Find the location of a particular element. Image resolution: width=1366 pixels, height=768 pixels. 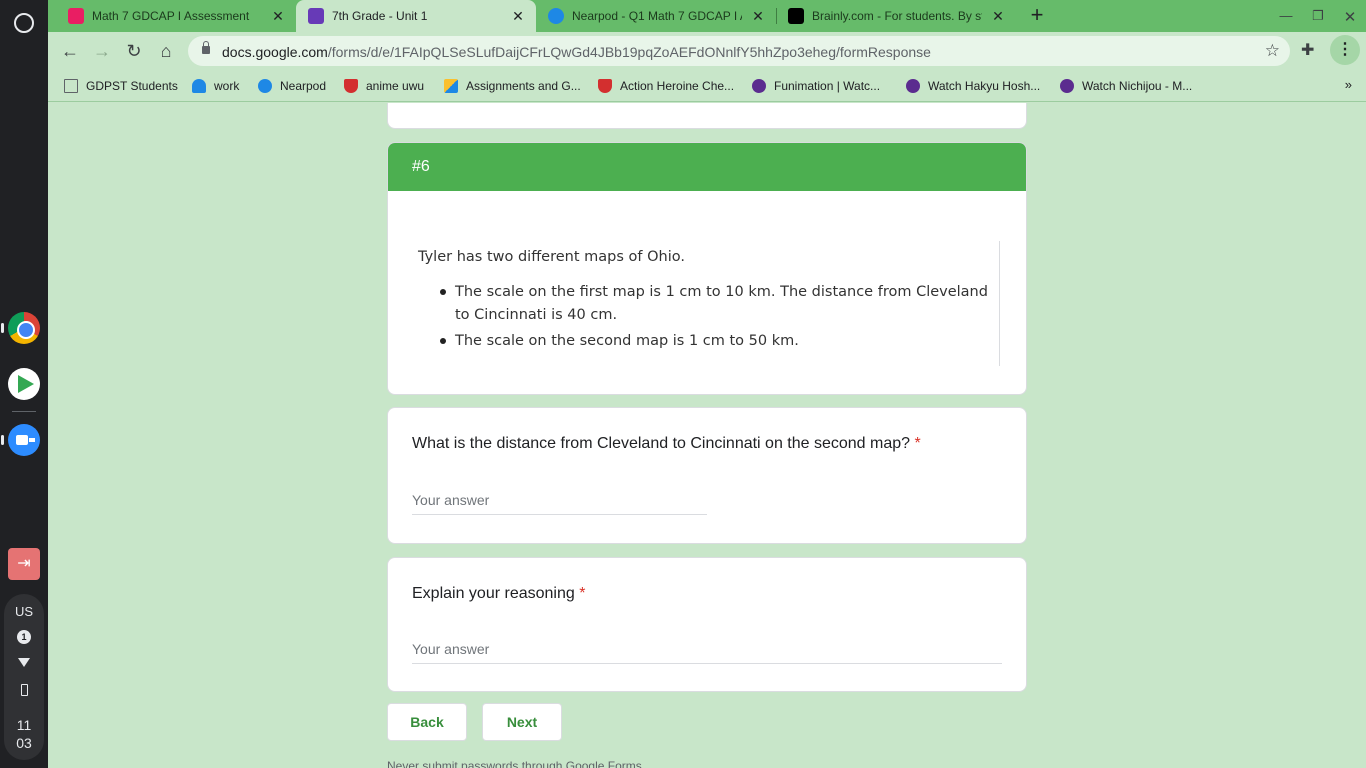

bookmark-nearpod: Nearpod is located at coordinates (292, 86).